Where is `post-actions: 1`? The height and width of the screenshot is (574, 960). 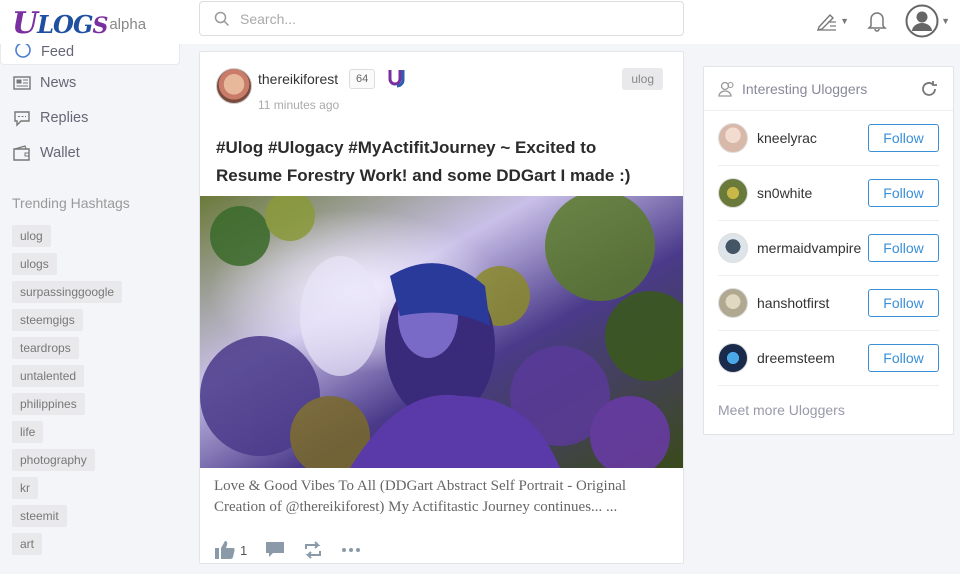
post-actions: 1 is located at coordinates (441, 550).